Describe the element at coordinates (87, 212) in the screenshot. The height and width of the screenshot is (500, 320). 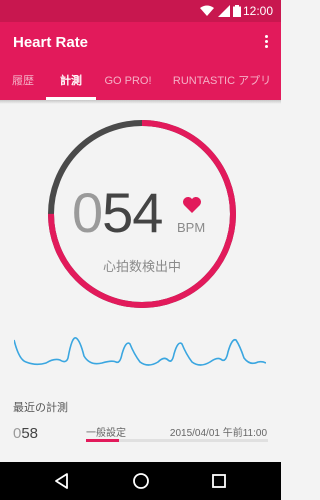
I see `bpm-leading-zero: 0` at that location.